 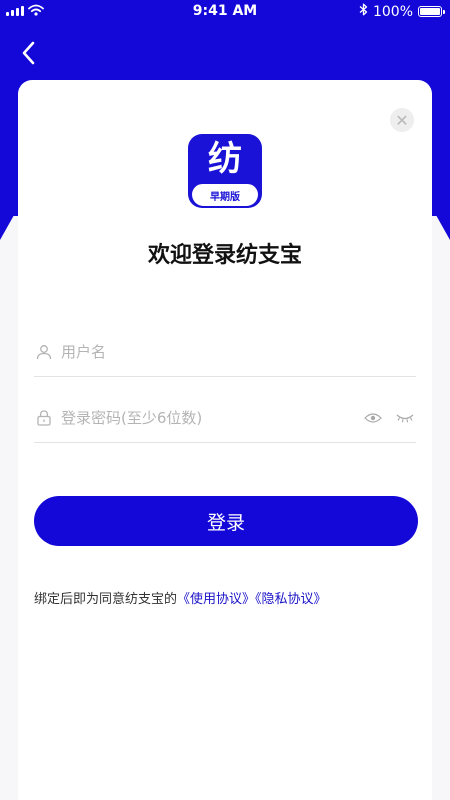 What do you see at coordinates (225, 159) in the screenshot?
I see `logo-char: 纺` at bounding box center [225, 159].